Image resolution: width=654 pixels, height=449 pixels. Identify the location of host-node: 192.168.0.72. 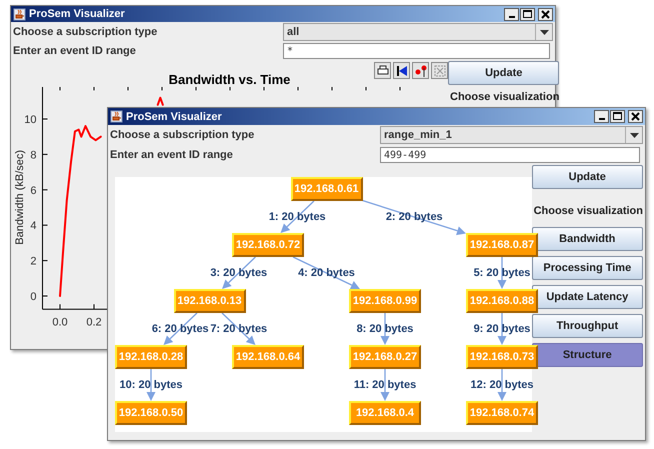
(268, 245).